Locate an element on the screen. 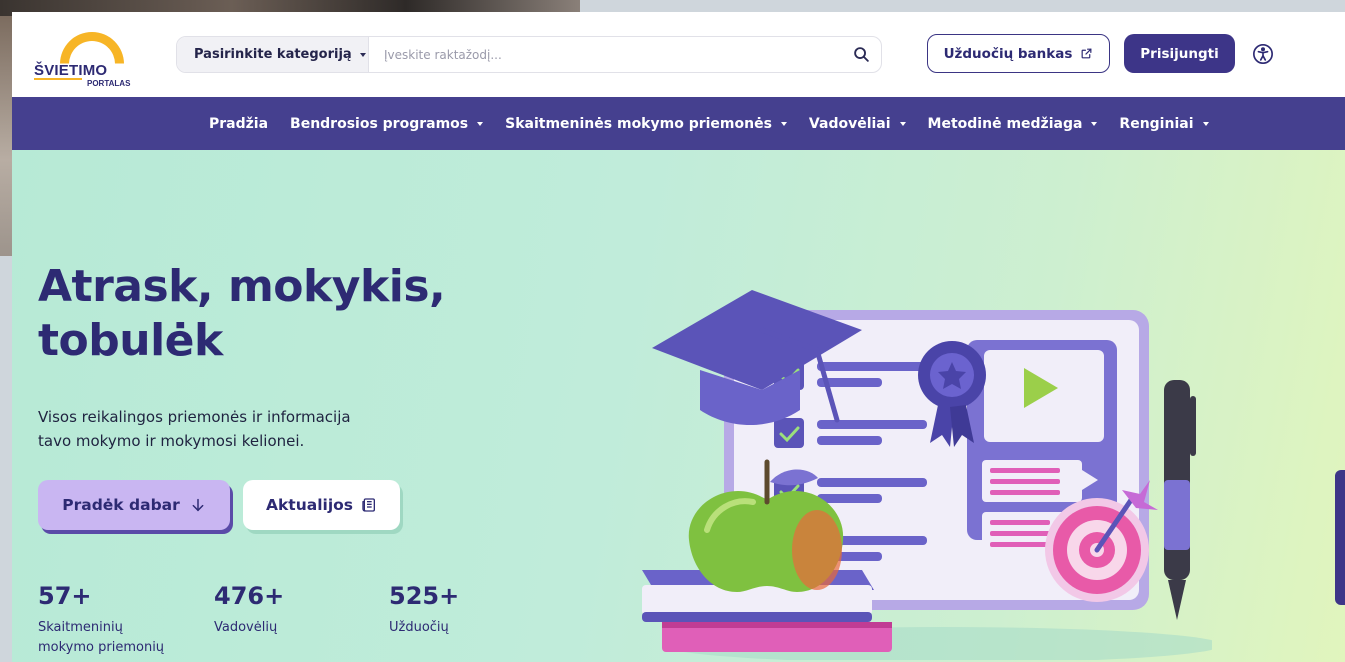 Image resolution: width=1345 pixels, height=662 pixels. task-bank-button: Užduočių bankas is located at coordinates (1018, 53).